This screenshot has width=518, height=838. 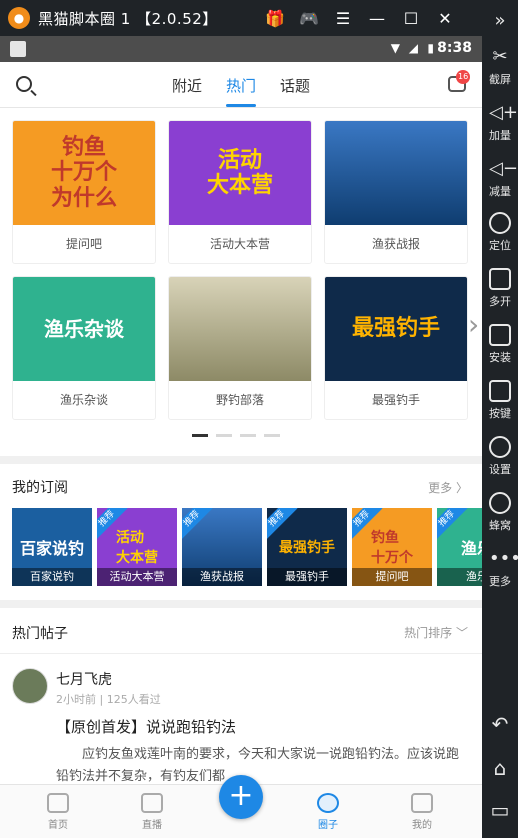 I want to click on subscription-caption: 百家说钓, so click(x=52, y=577).